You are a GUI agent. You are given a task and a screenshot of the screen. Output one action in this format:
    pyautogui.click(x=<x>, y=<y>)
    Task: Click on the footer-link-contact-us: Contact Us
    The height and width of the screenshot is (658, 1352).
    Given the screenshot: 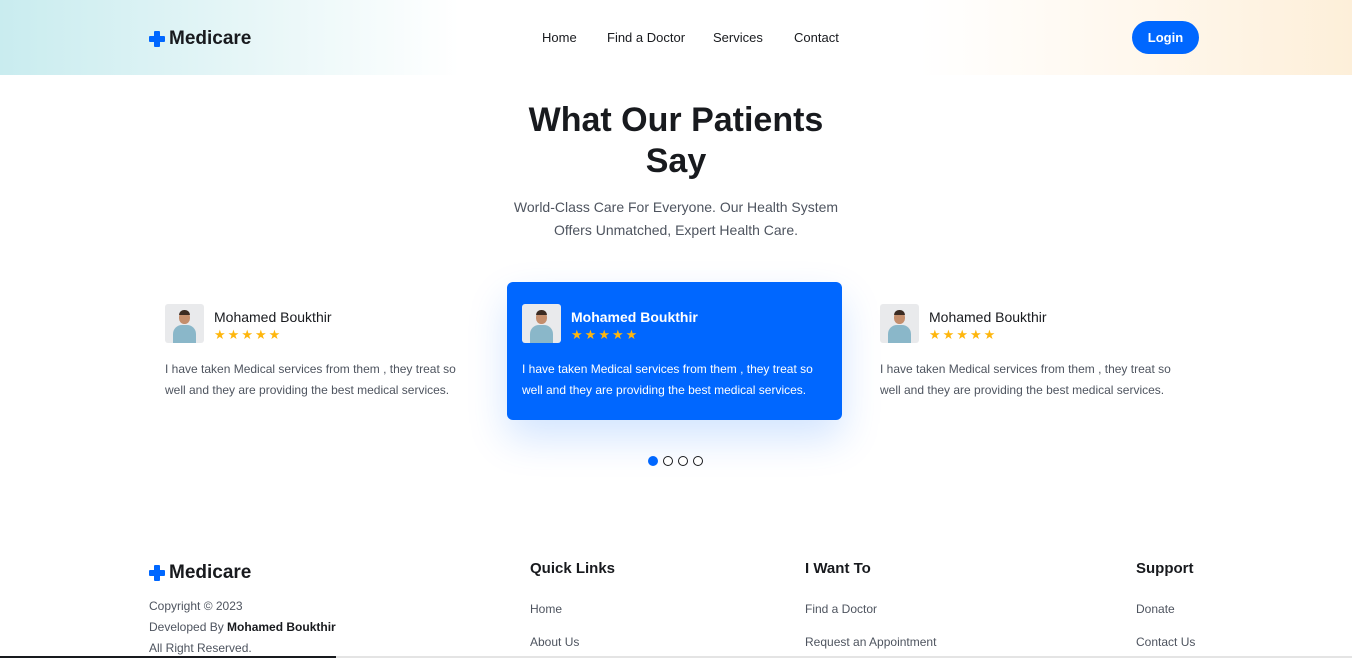 What is the action you would take?
    pyautogui.click(x=1165, y=642)
    